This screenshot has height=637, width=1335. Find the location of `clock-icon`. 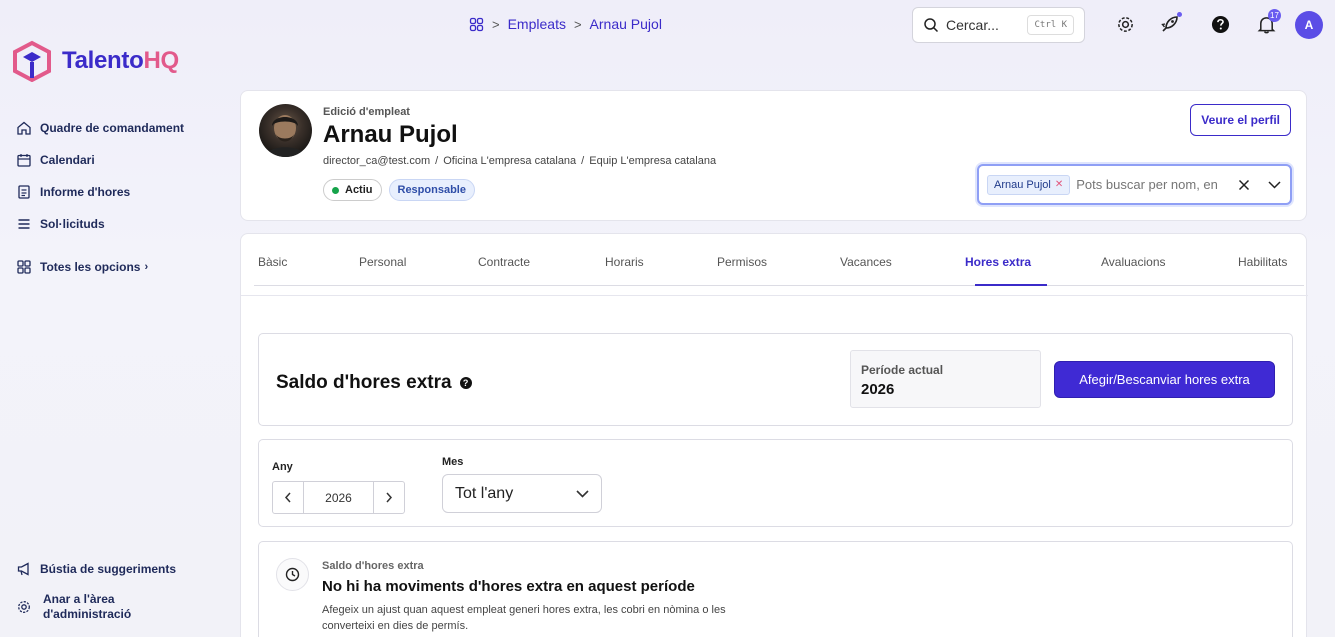

clock-icon is located at coordinates (292, 574).